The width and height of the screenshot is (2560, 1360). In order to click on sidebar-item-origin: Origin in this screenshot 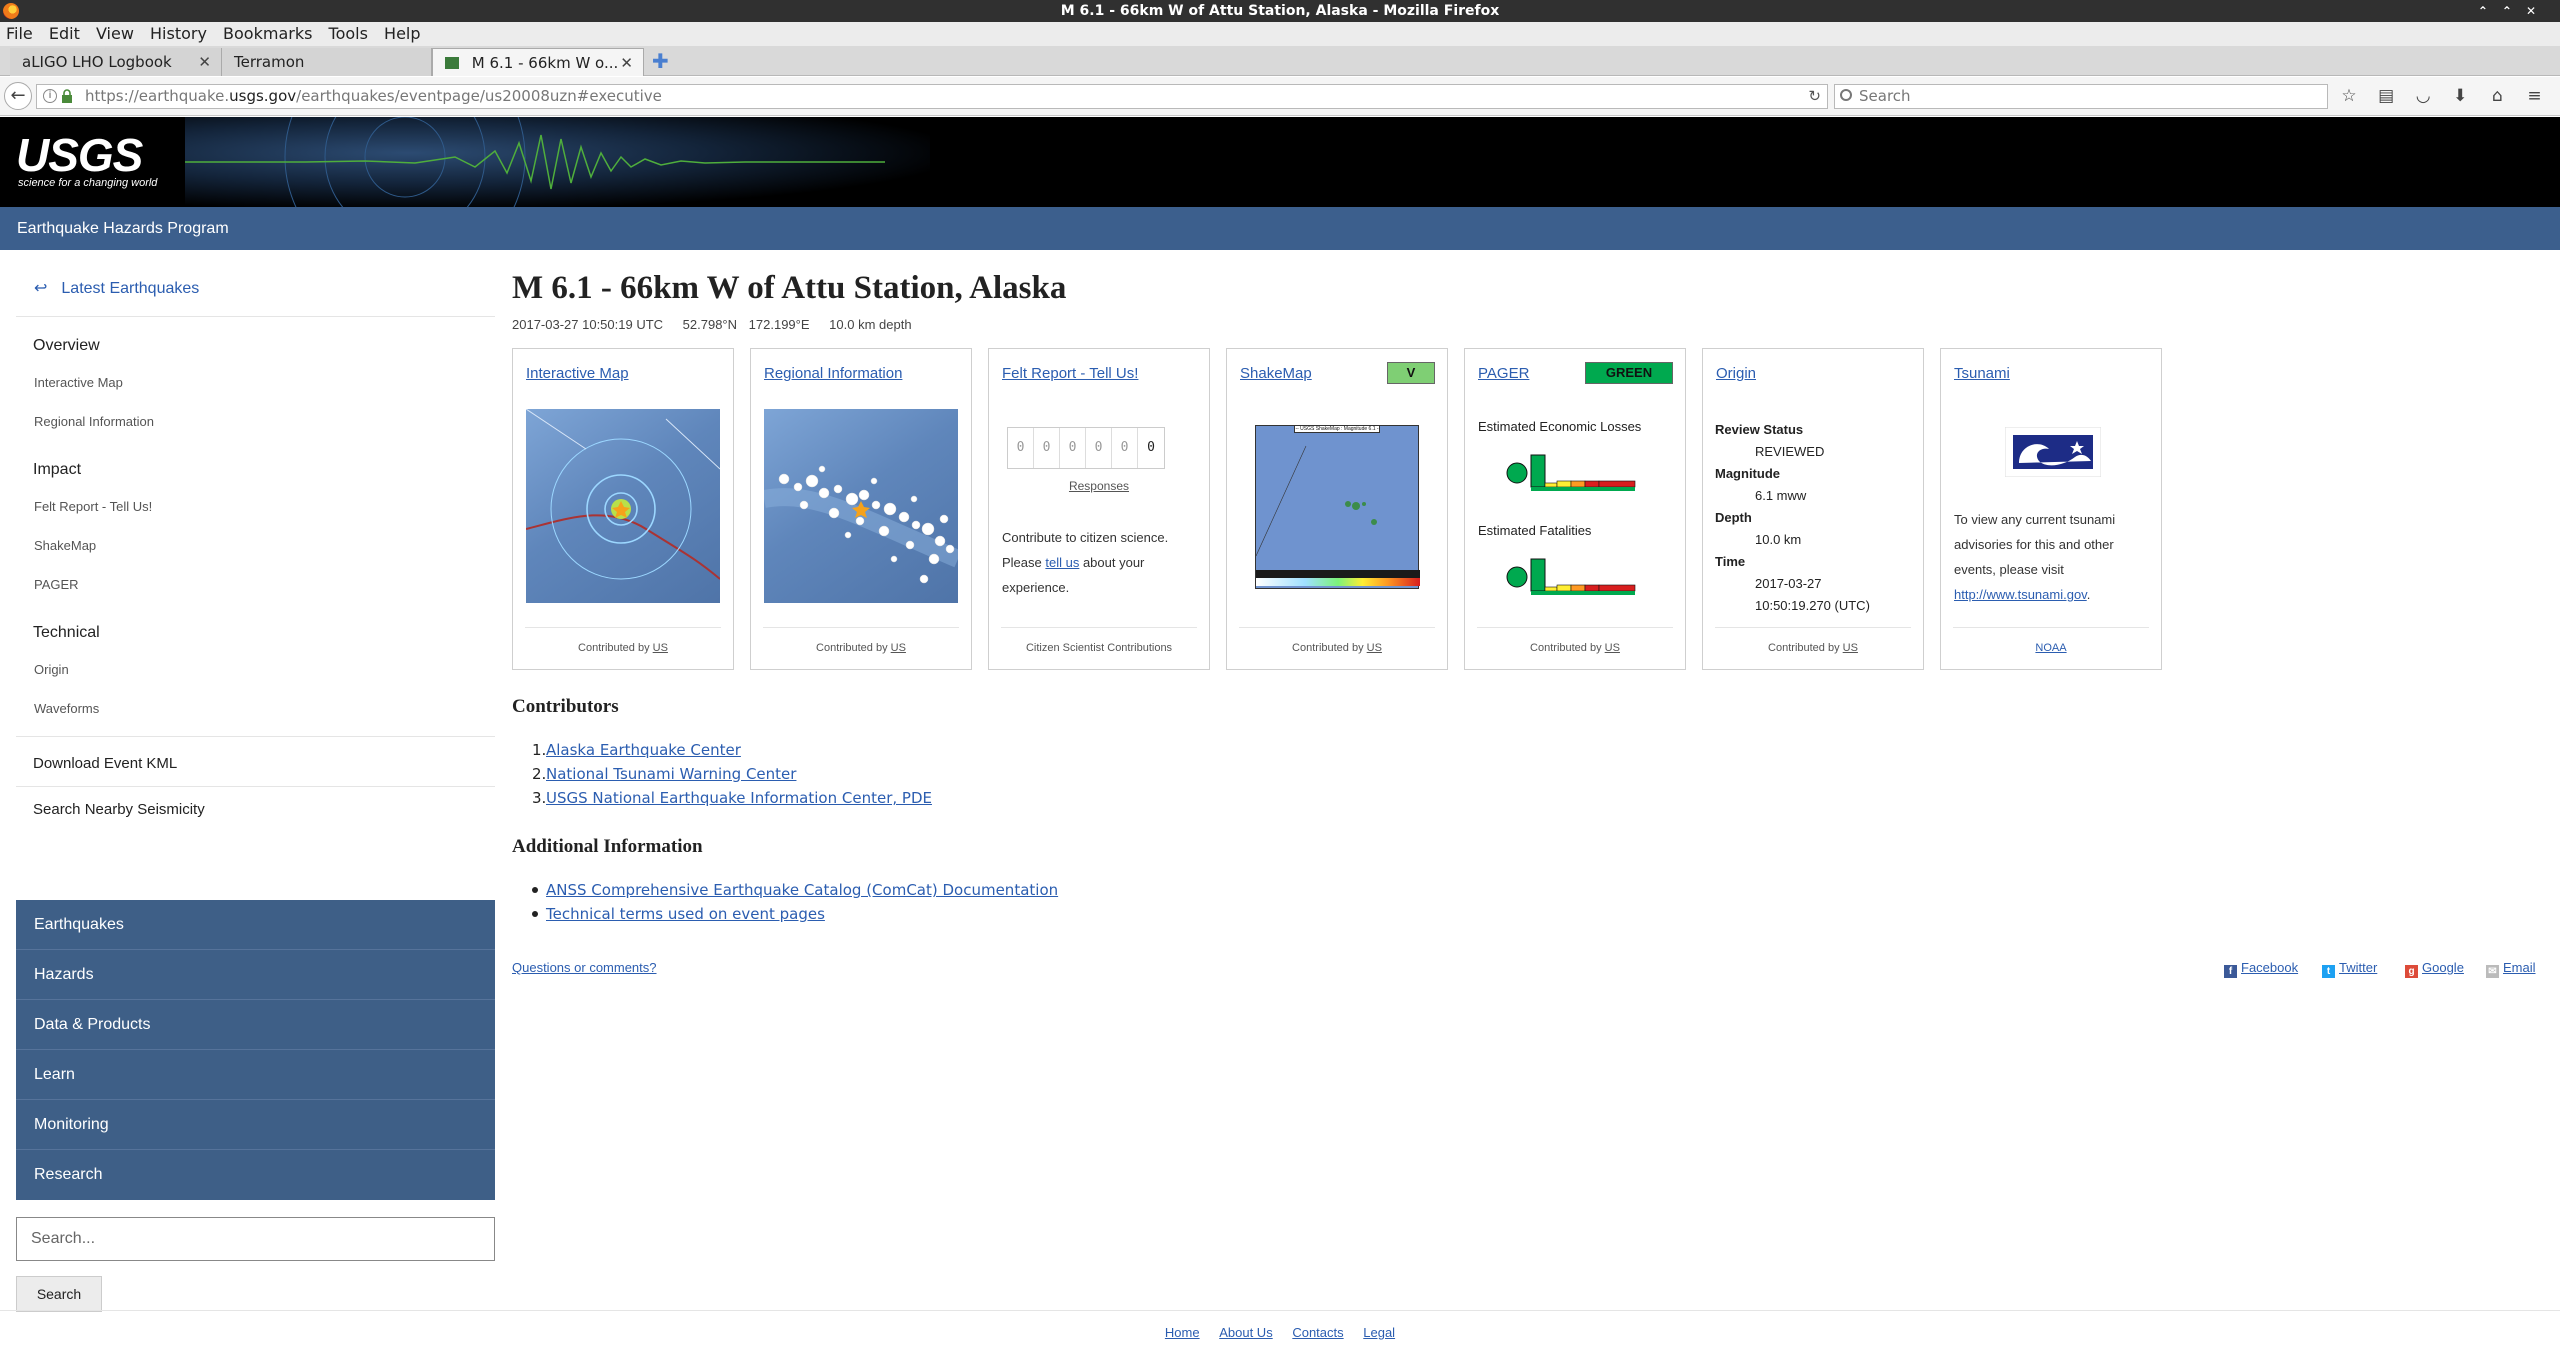, I will do `click(255, 669)`.